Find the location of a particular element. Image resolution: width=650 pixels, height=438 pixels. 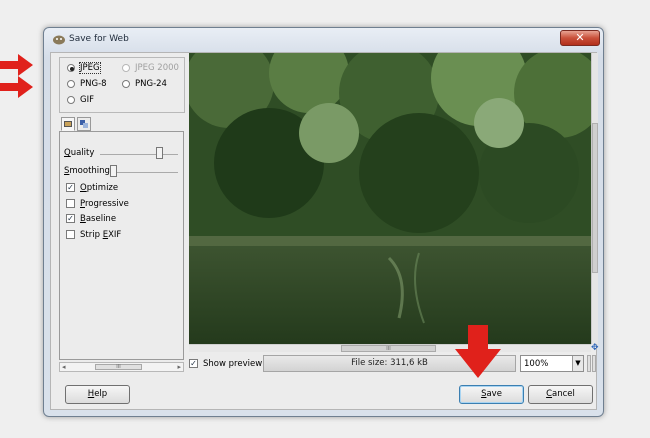

format-group: JPEG JPEG 2000 PNG-8 PNG-24 GIF is located at coordinates (122, 85).